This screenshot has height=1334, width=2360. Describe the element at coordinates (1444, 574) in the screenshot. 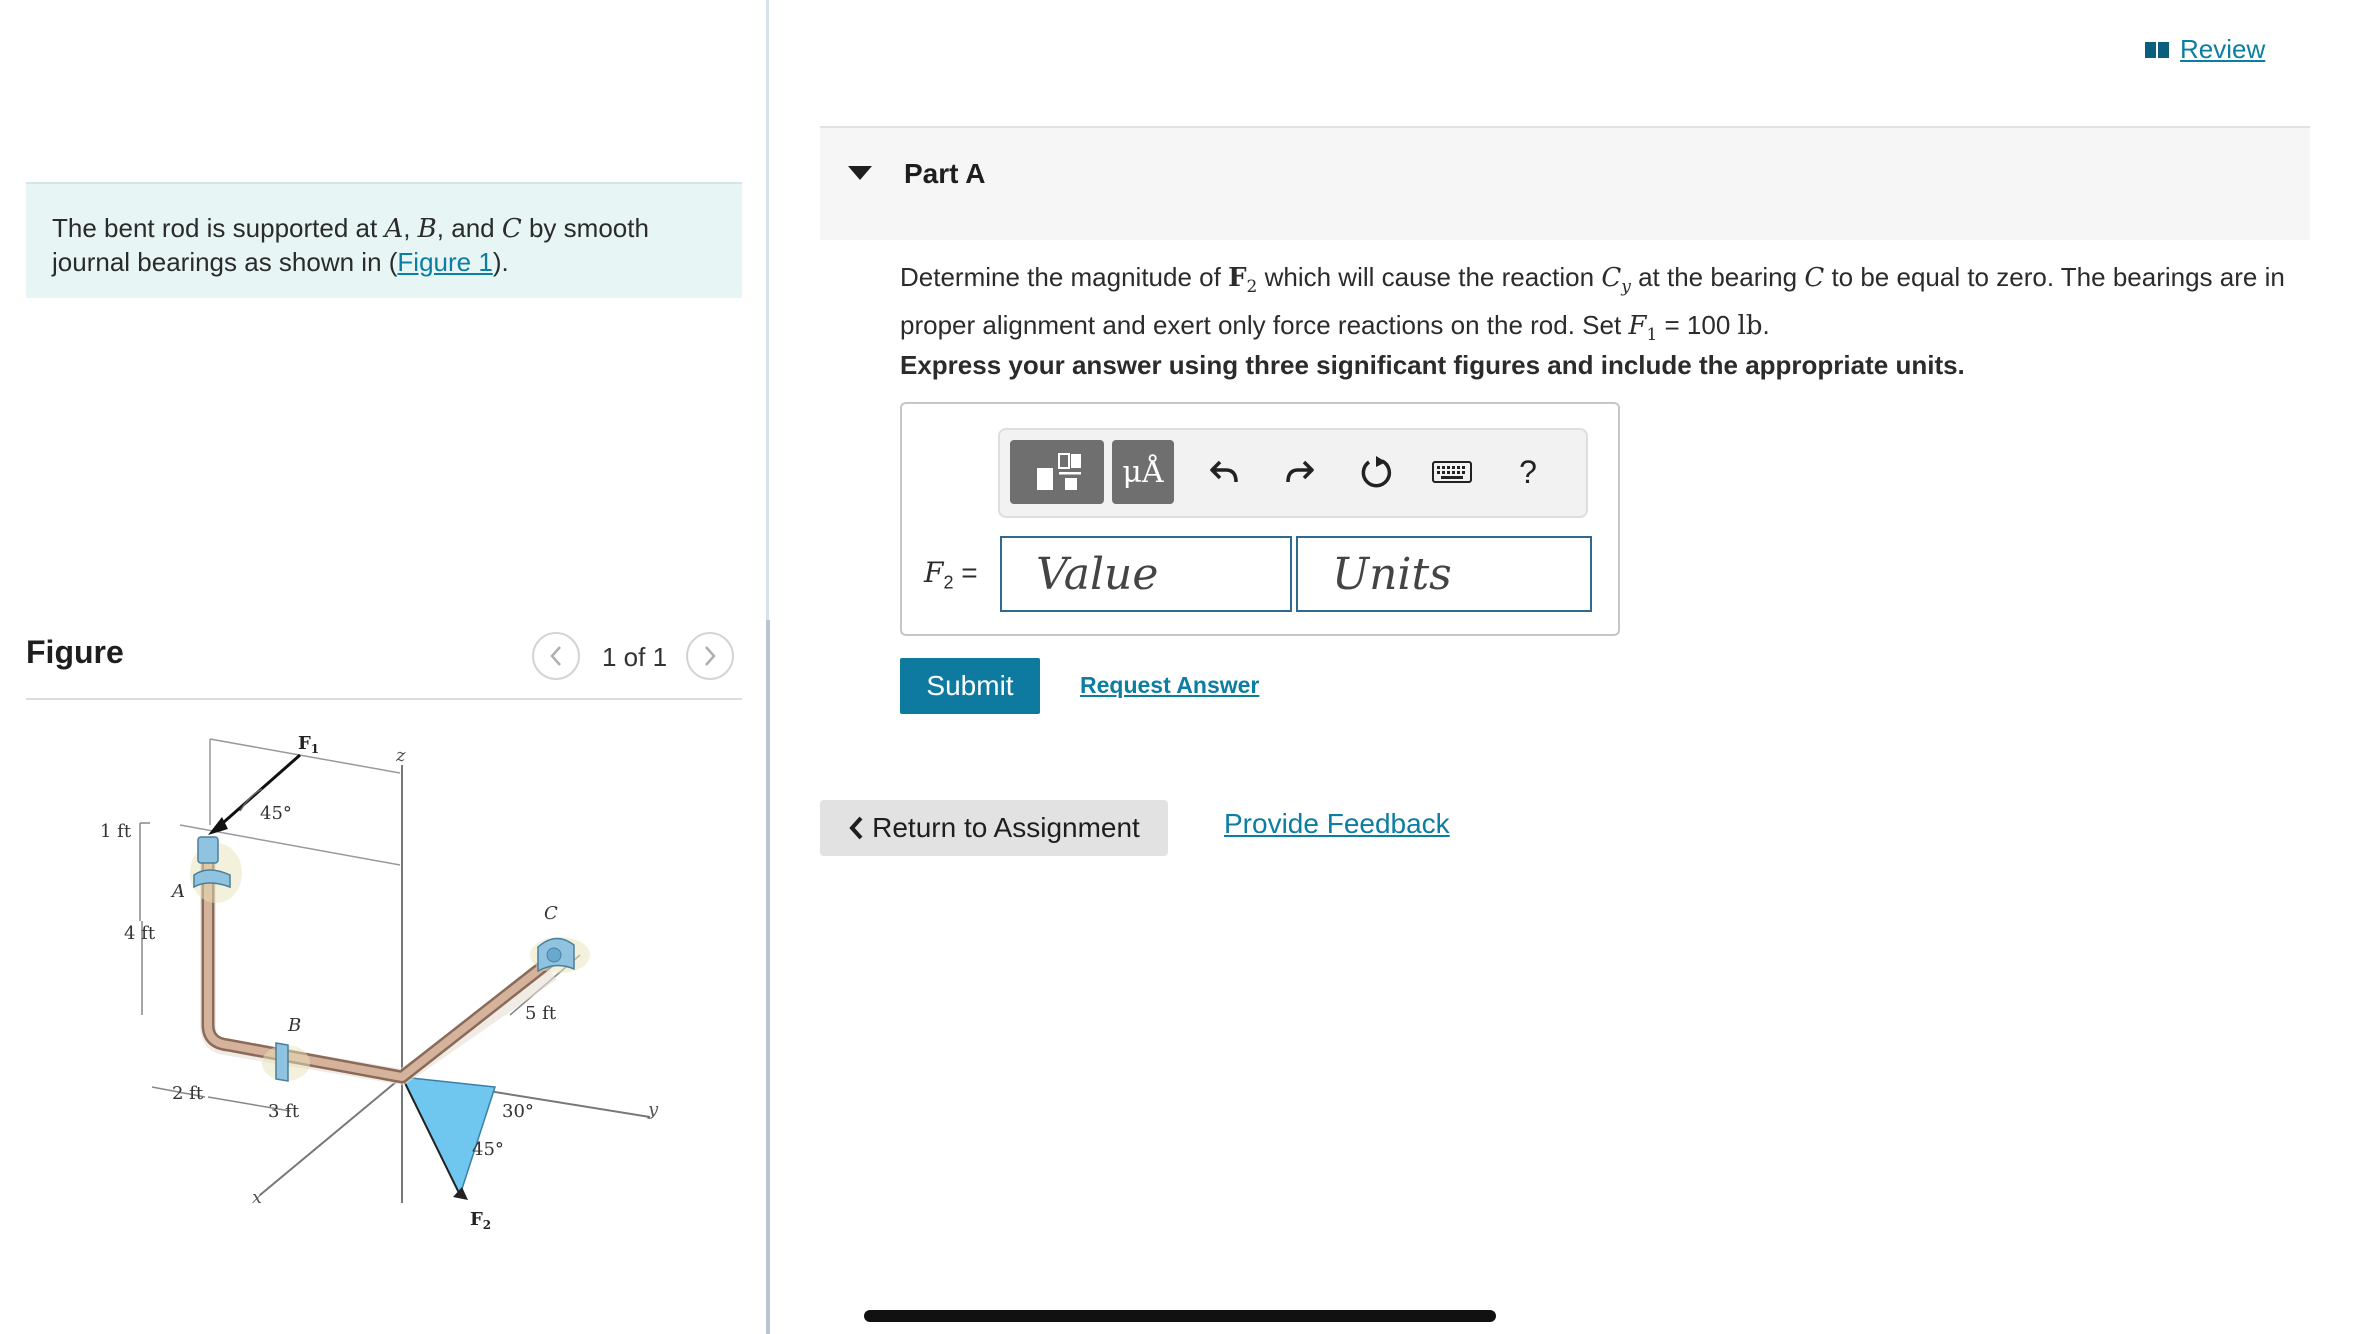

I see `units-input` at that location.